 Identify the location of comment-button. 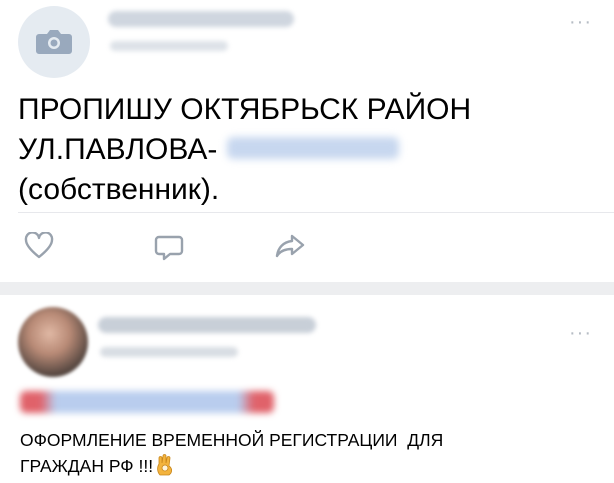
(169, 247).